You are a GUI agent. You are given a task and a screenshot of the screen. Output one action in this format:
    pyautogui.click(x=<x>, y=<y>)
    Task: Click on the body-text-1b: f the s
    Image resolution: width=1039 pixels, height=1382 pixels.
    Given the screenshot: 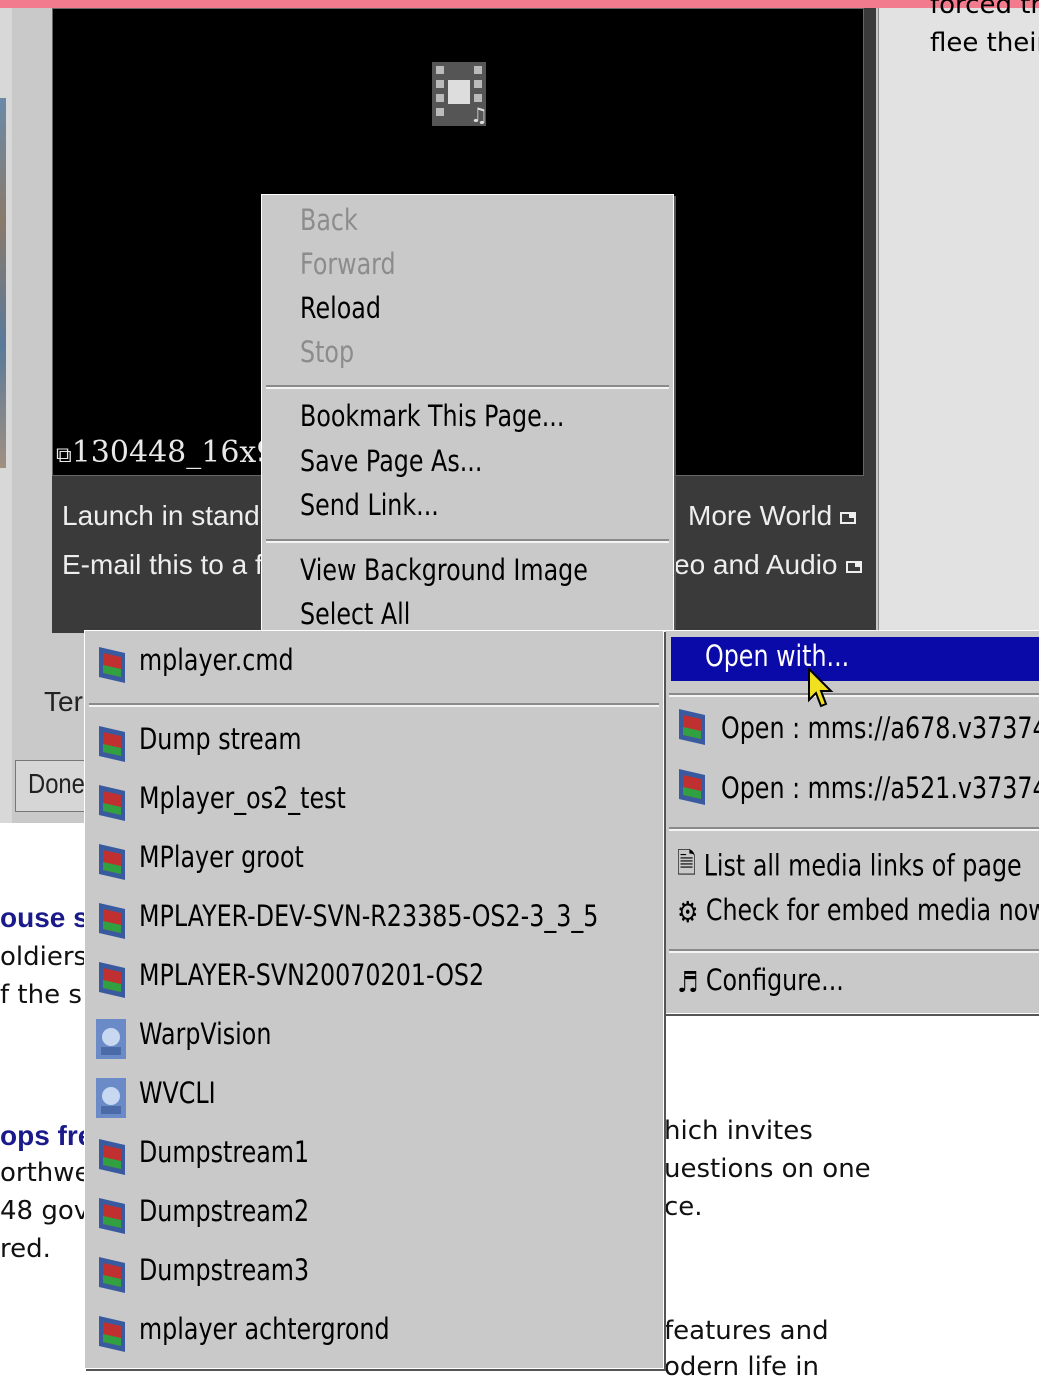 What is the action you would take?
    pyautogui.click(x=41, y=995)
    